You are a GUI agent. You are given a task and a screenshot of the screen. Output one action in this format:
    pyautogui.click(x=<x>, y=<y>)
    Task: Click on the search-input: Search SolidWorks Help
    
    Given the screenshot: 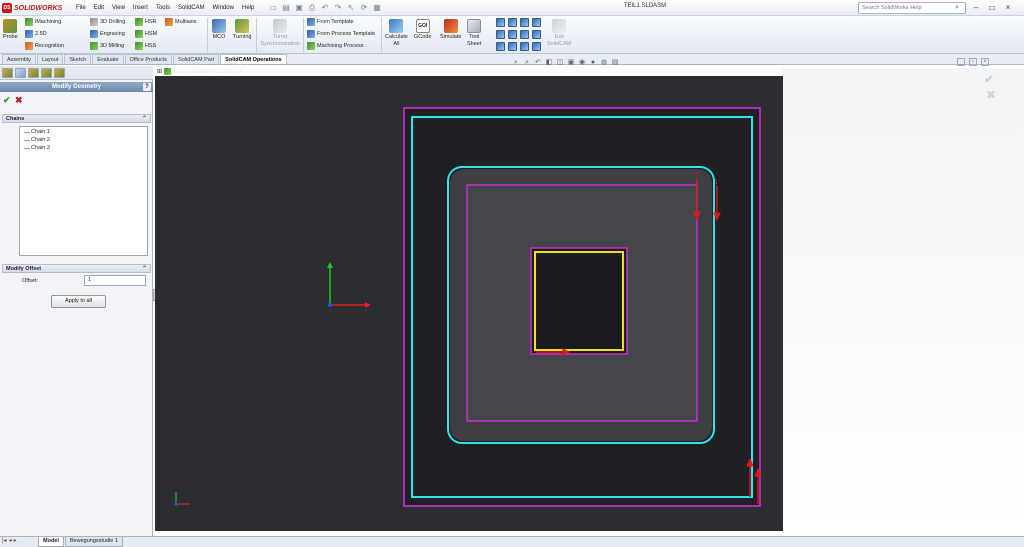 What is the action you would take?
    pyautogui.click(x=907, y=8)
    